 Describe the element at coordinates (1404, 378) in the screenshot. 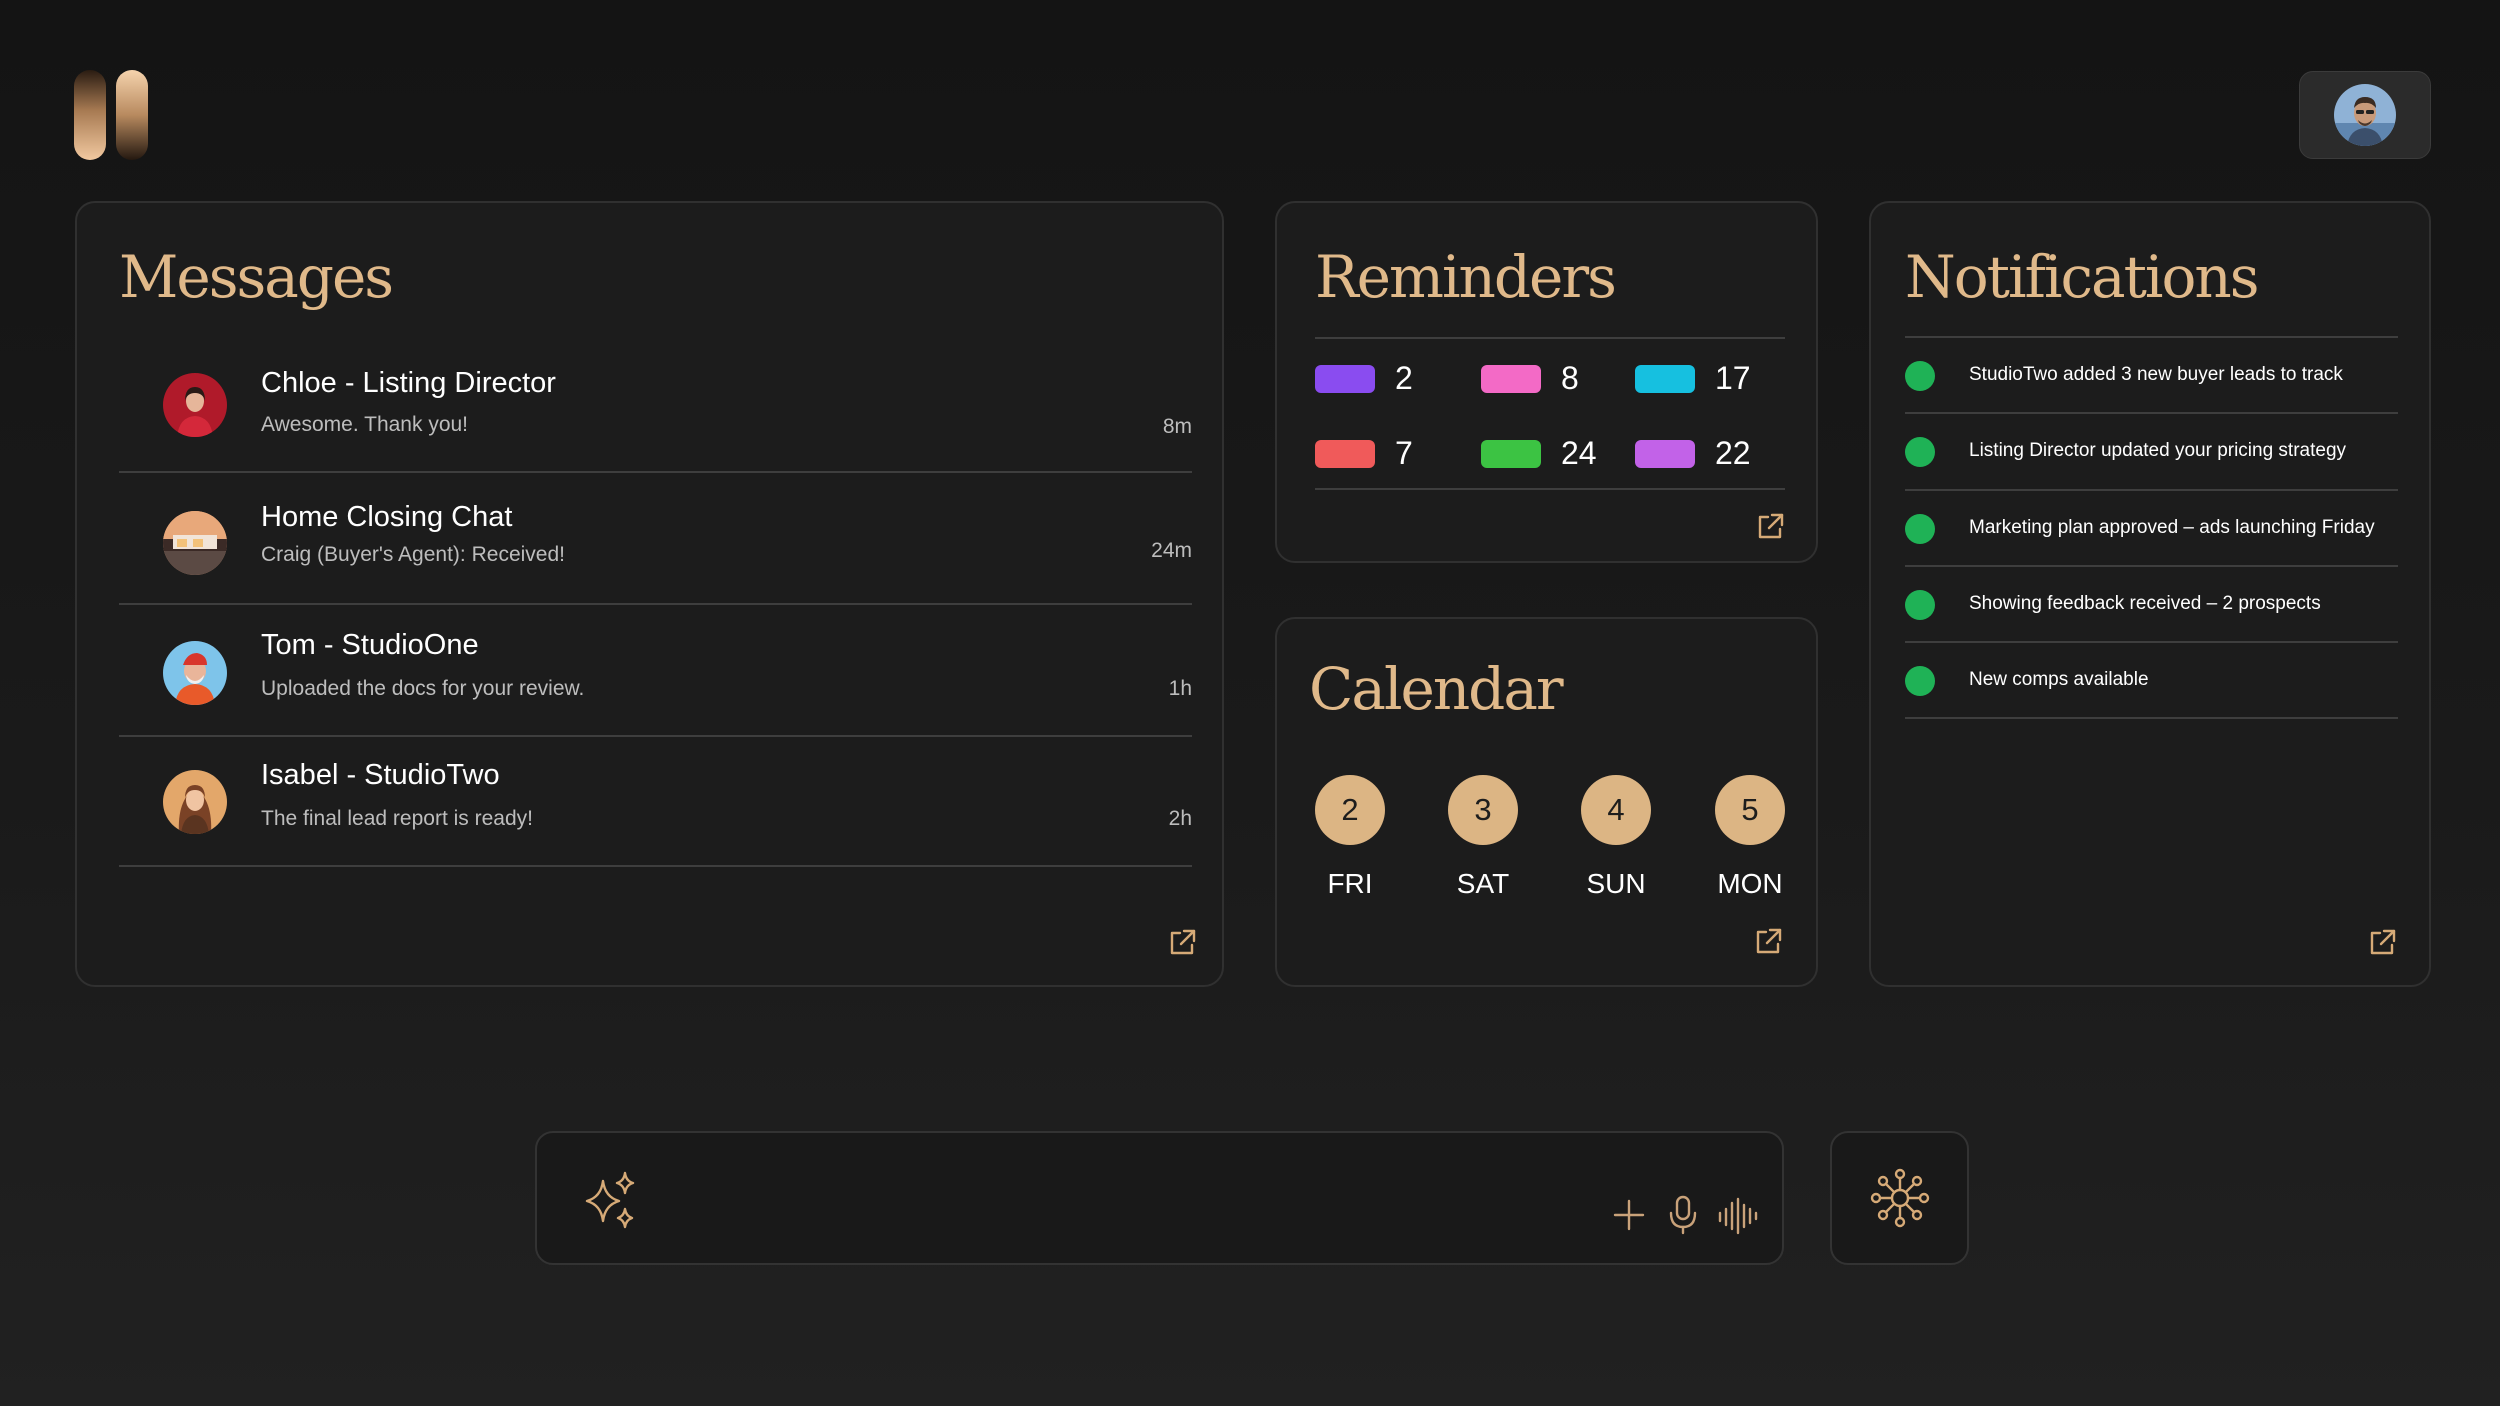

I see `reminder-count: 2` at that location.